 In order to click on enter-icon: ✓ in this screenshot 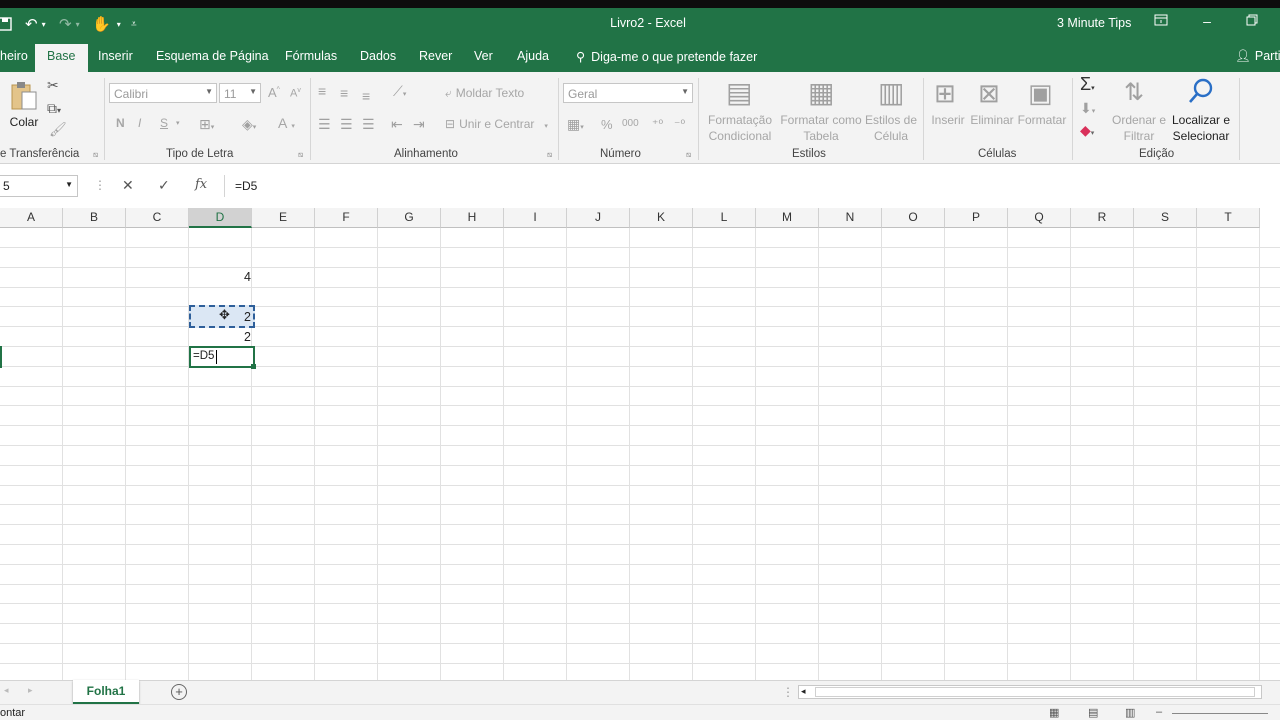, I will do `click(164, 185)`.